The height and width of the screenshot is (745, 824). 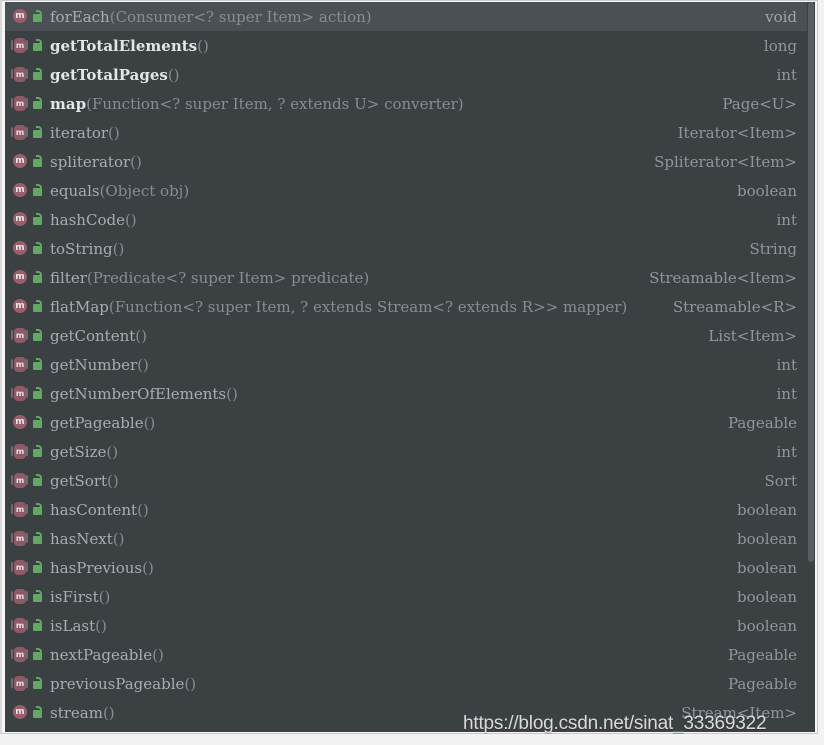 I want to click on completion-item-signature: previousPageable(), so click(x=123, y=684).